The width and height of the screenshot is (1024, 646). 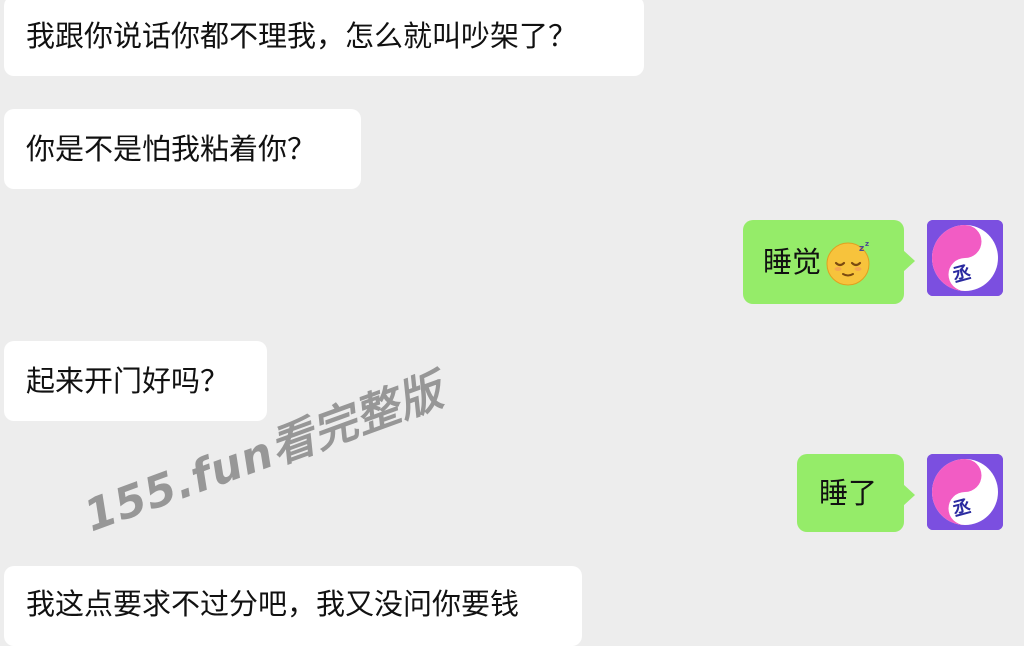 I want to click on message-text: 你是不是怕我粘着你？, so click(x=171, y=149).